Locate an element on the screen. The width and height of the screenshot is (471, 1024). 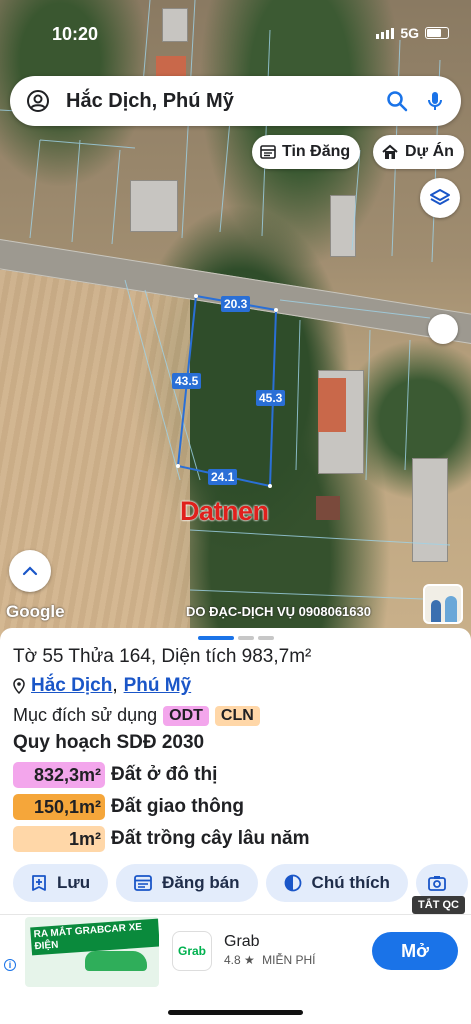
status-time: 10:20 is located at coordinates (75, 34).